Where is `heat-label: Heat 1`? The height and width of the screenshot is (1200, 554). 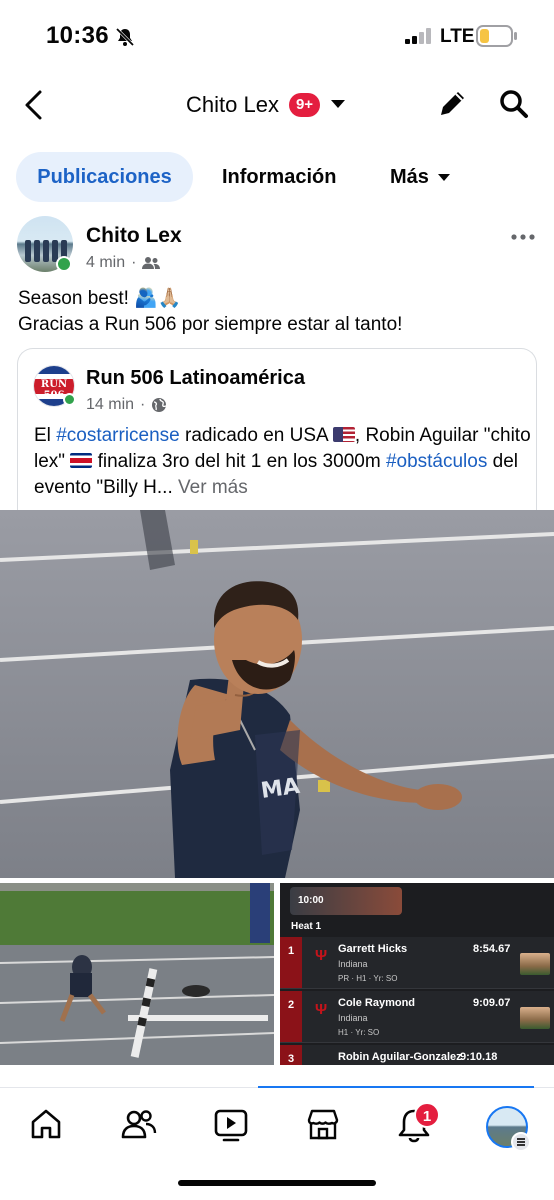
heat-label: Heat 1 is located at coordinates (306, 926).